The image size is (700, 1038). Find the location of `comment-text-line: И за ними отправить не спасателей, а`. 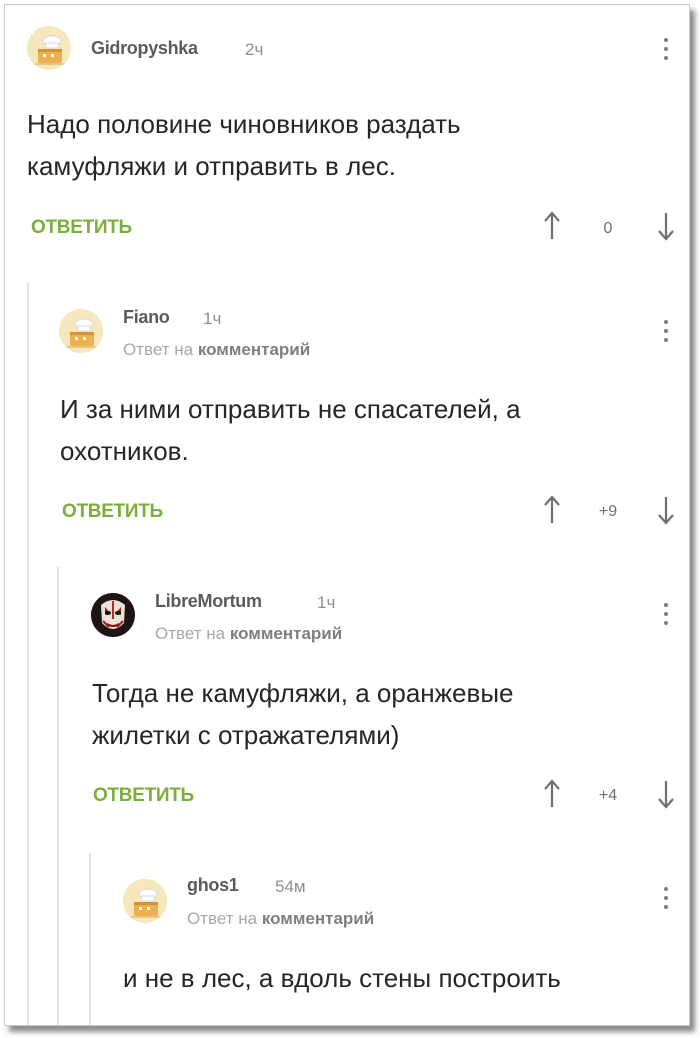

comment-text-line: И за ними отправить не спасателей, а is located at coordinates (290, 409).